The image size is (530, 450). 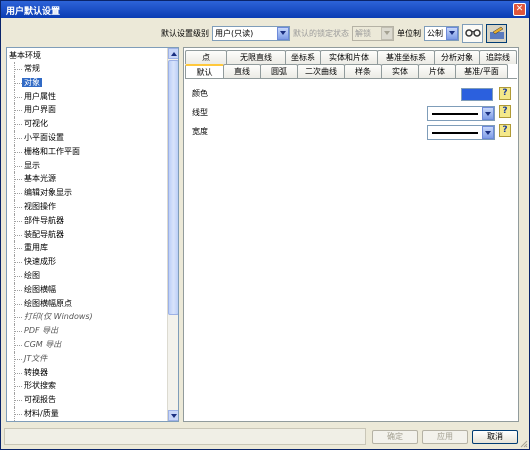 I want to click on eyeglasses-icon, so click(x=472, y=33).